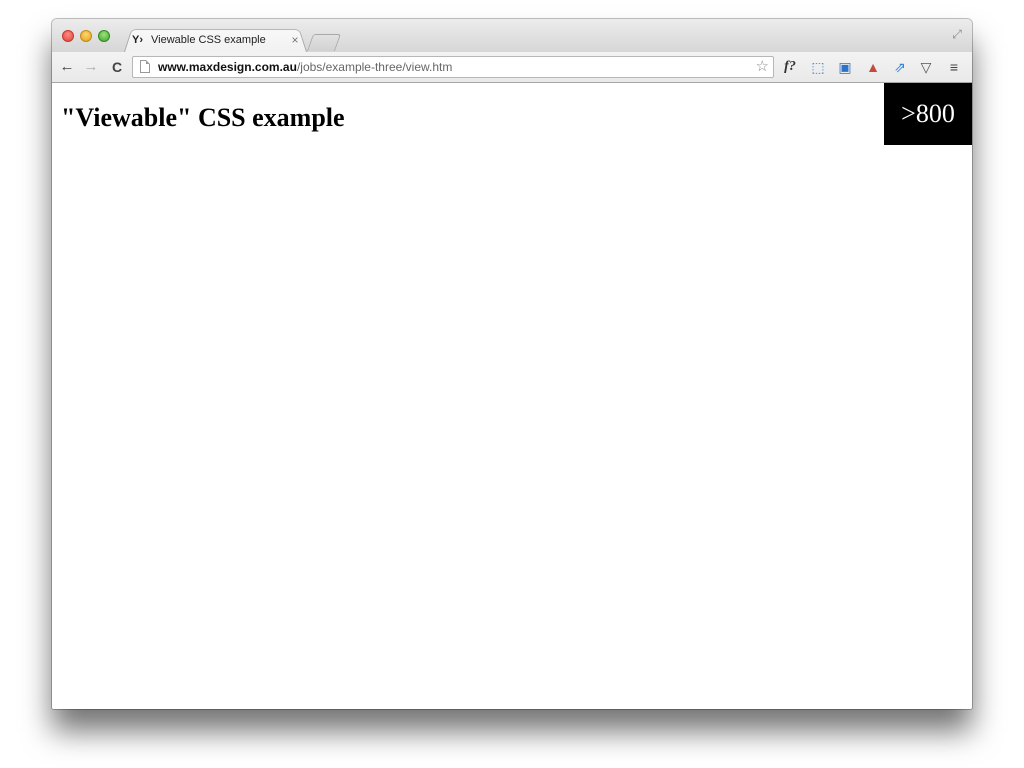 The width and height of the screenshot is (1024, 768). What do you see at coordinates (926, 67) in the screenshot?
I see `pocket-extension-icon: ▽` at bounding box center [926, 67].